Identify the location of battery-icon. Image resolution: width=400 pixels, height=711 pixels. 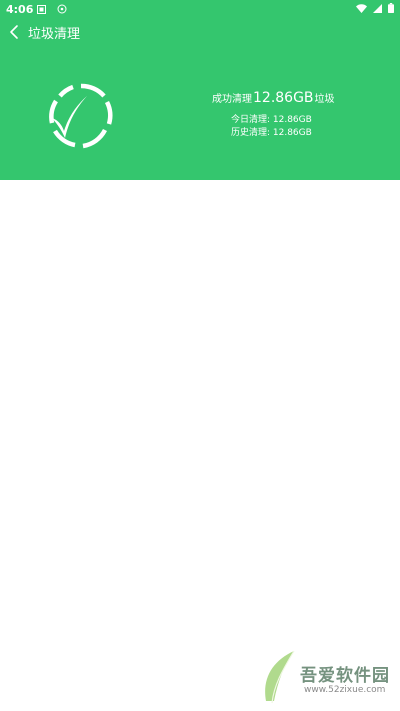
(391, 9).